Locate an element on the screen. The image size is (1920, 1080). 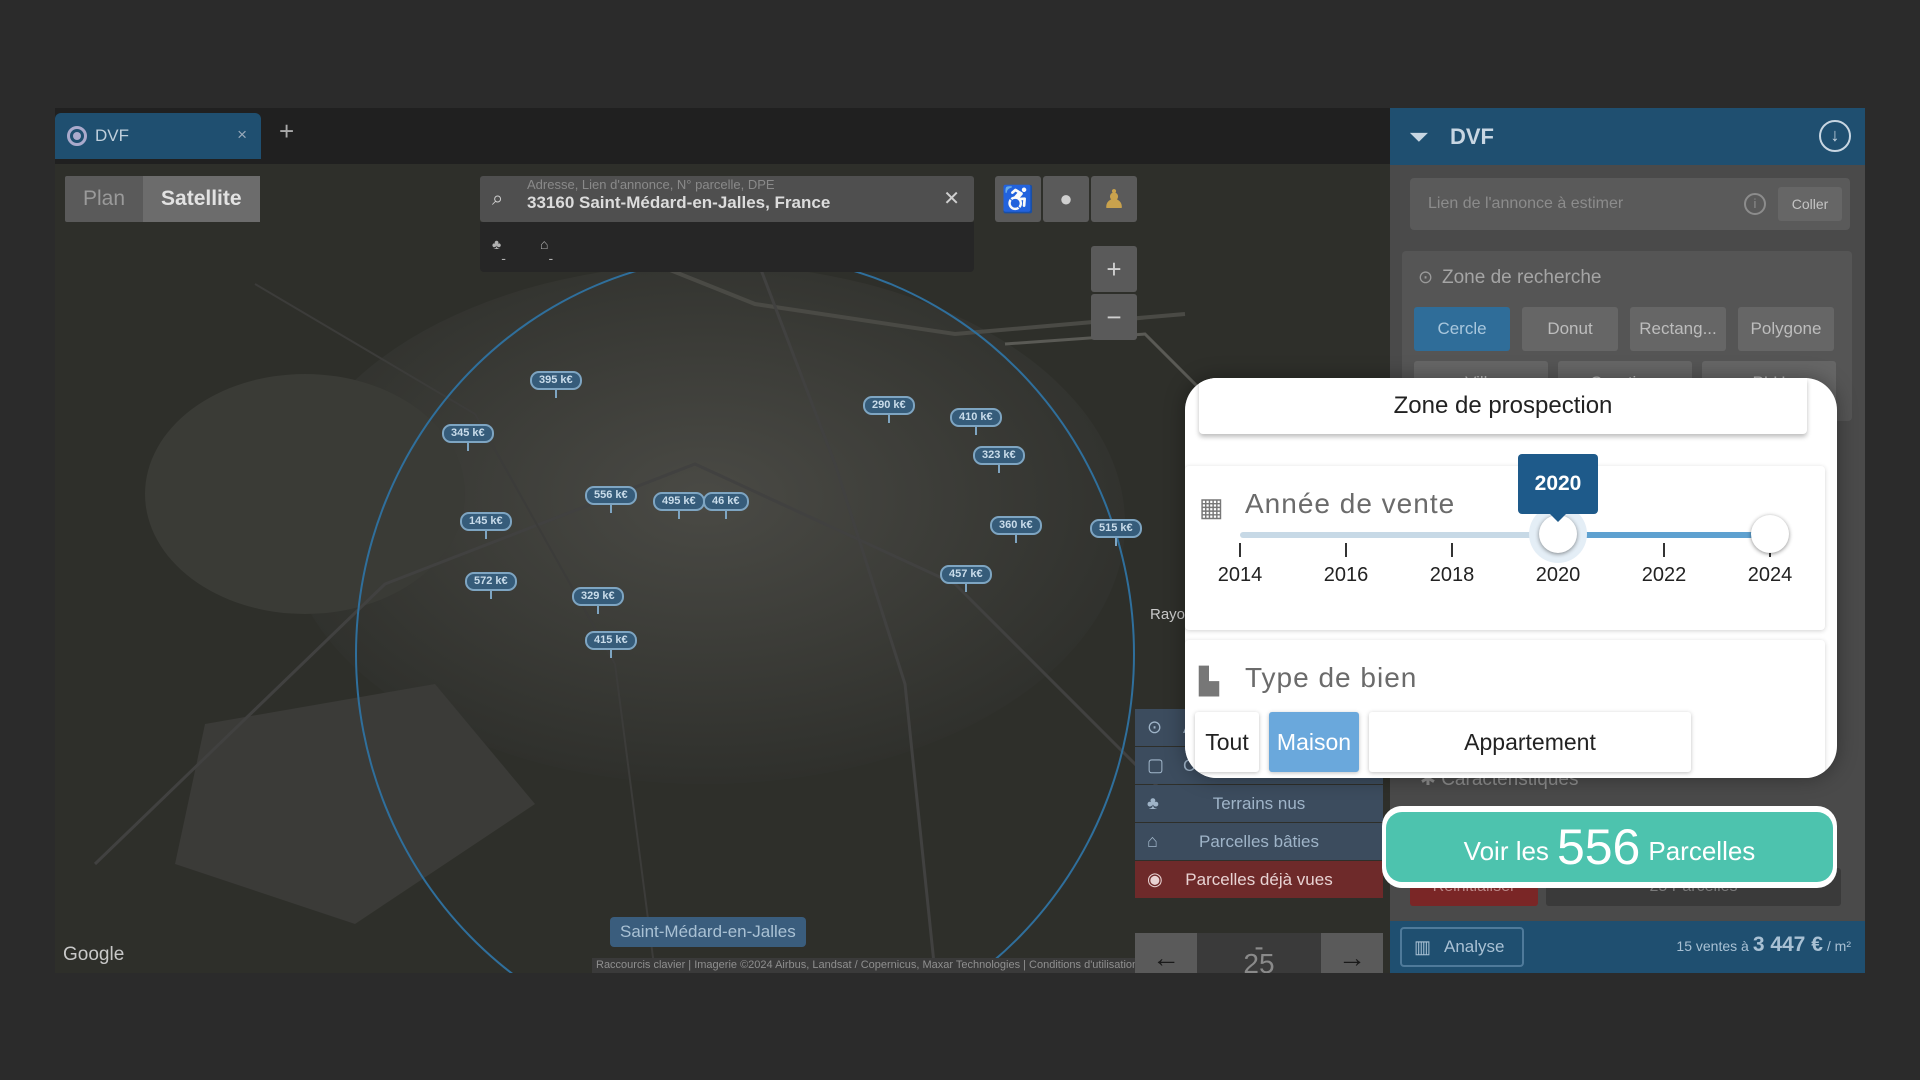
type-tout-button: Tout is located at coordinates (1227, 742).